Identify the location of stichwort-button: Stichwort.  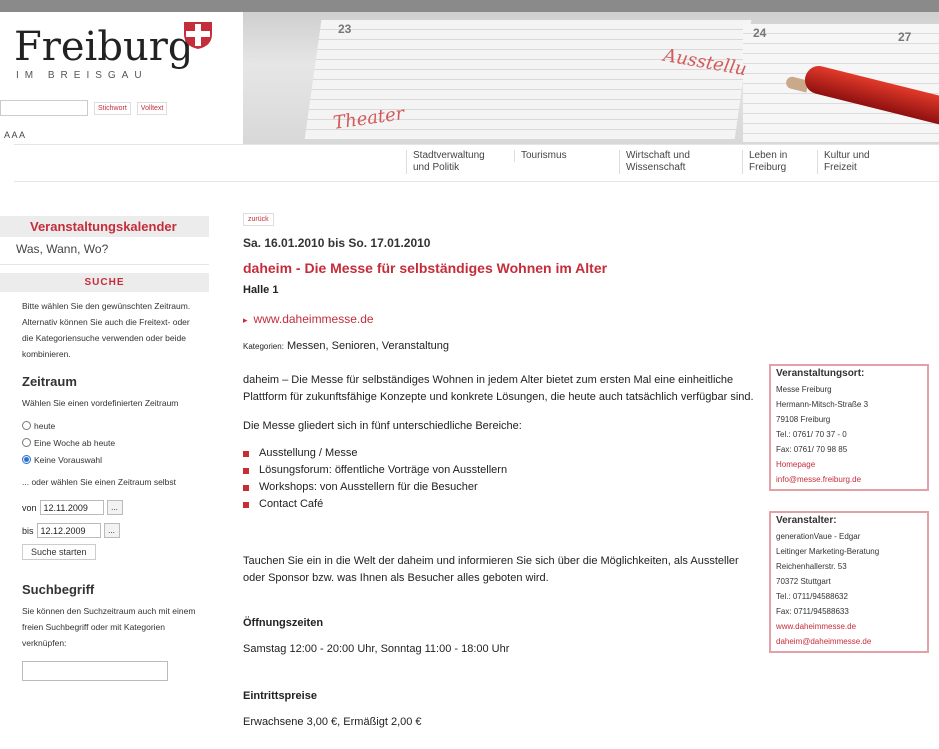
(112, 108).